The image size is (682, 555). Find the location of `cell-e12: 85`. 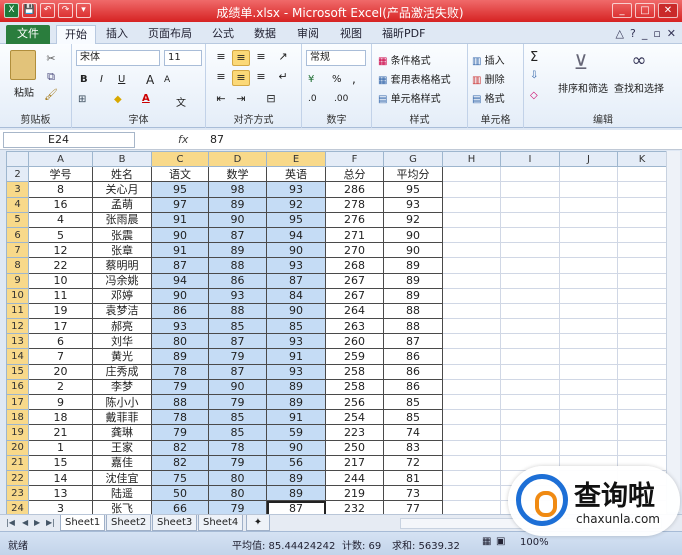

cell-e12: 85 is located at coordinates (296, 326).